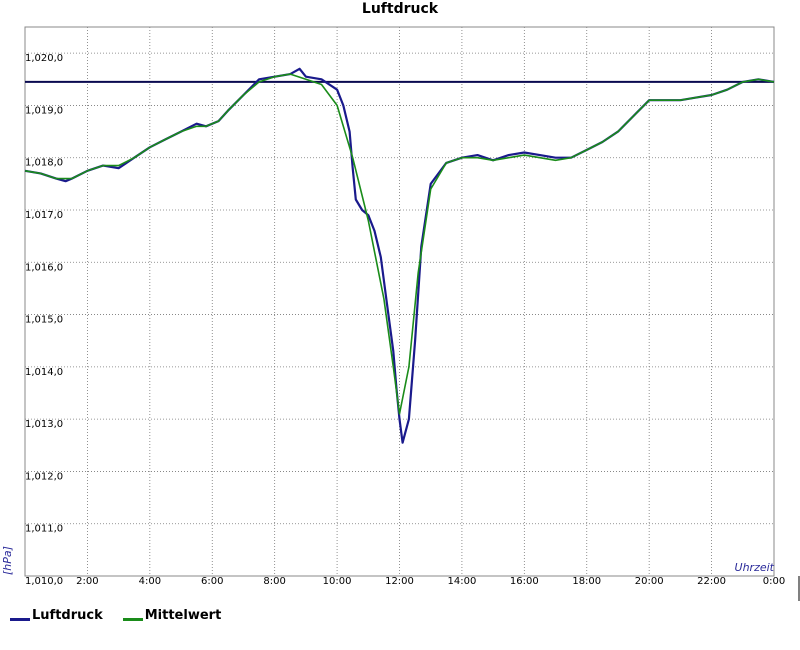 This screenshot has height=650, width=800. Describe the element at coordinates (132, 619) in the screenshot. I see `legend-swatch-mittelwert` at that location.